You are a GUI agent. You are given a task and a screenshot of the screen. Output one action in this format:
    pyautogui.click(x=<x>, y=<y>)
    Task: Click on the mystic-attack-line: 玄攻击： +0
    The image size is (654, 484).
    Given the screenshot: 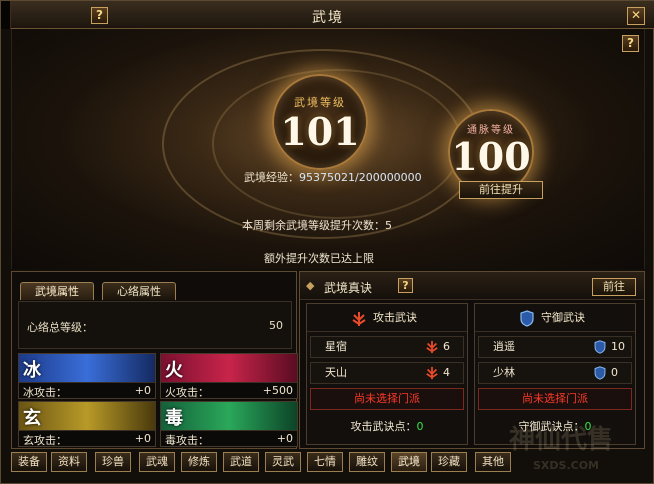 What is the action you would take?
    pyautogui.click(x=87, y=438)
    